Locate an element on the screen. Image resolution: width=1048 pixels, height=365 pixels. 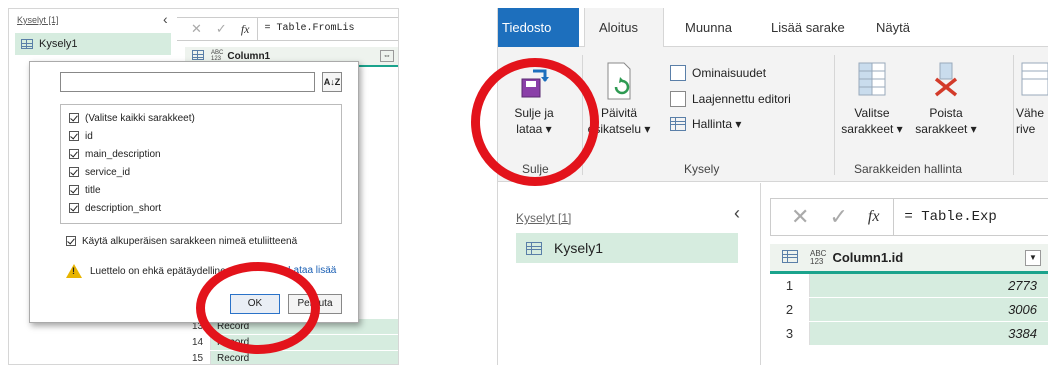
manage-icon is located at coordinates (678, 124).